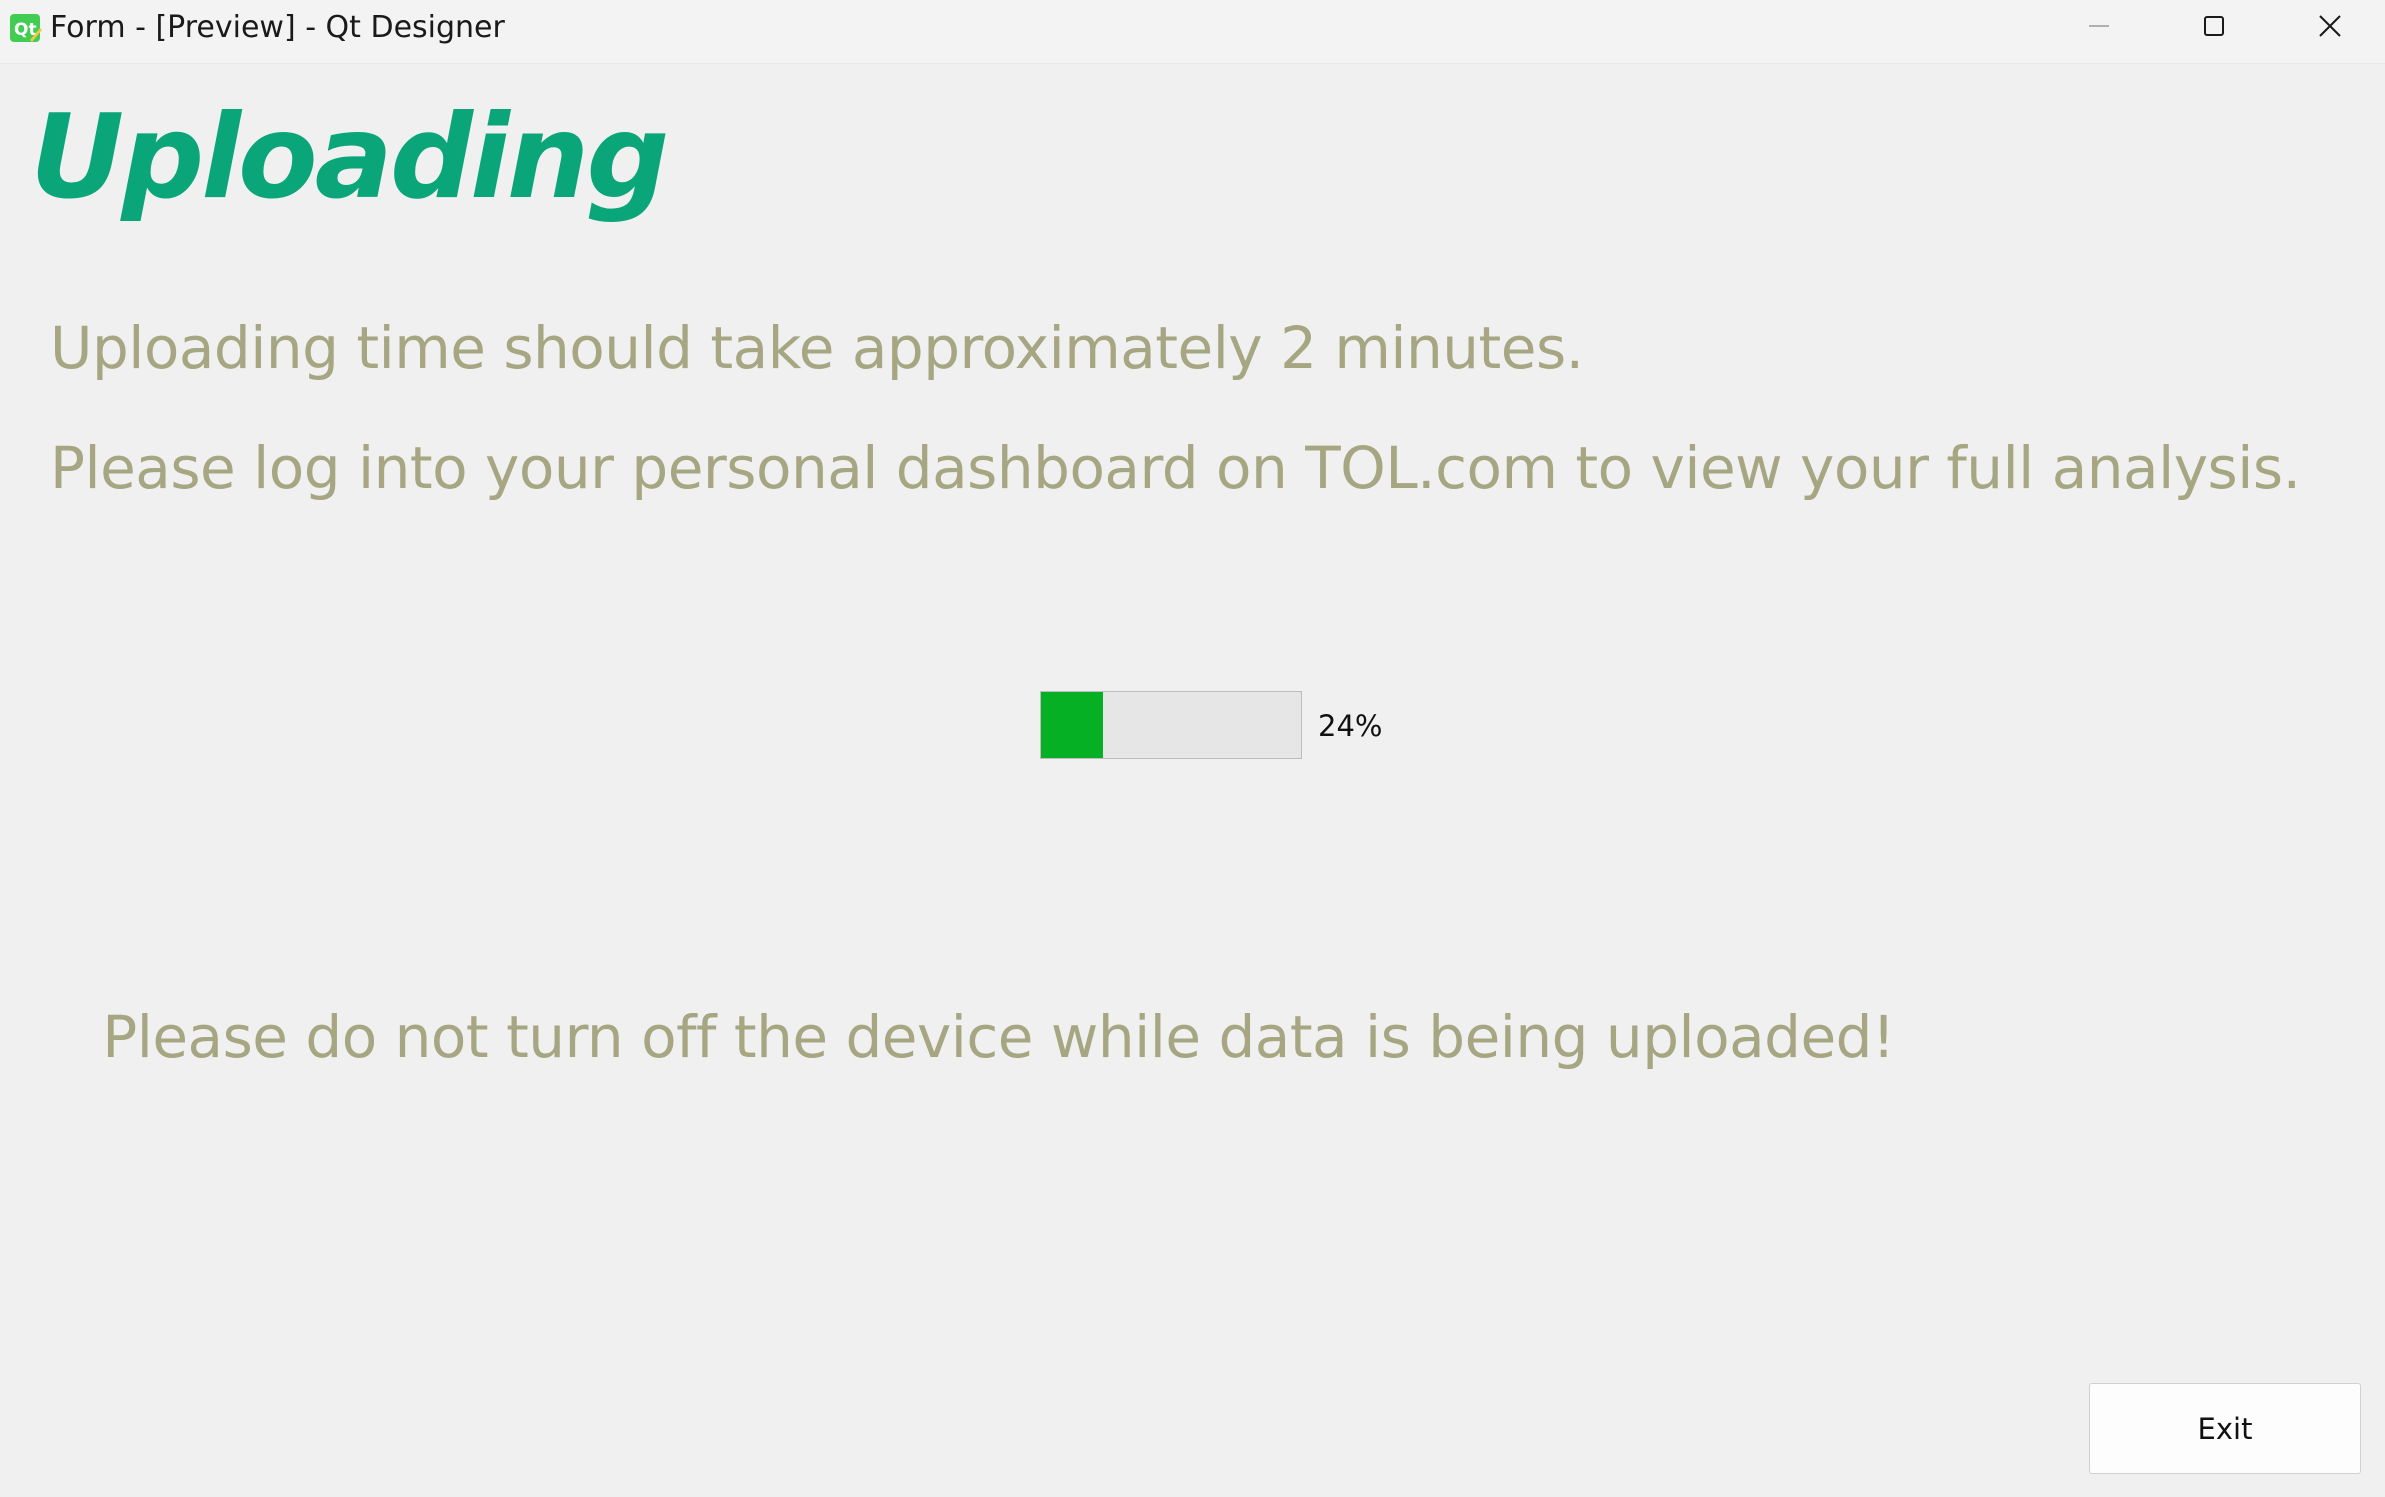  What do you see at coordinates (1171, 725) in the screenshot?
I see `upload-progress-bar` at bounding box center [1171, 725].